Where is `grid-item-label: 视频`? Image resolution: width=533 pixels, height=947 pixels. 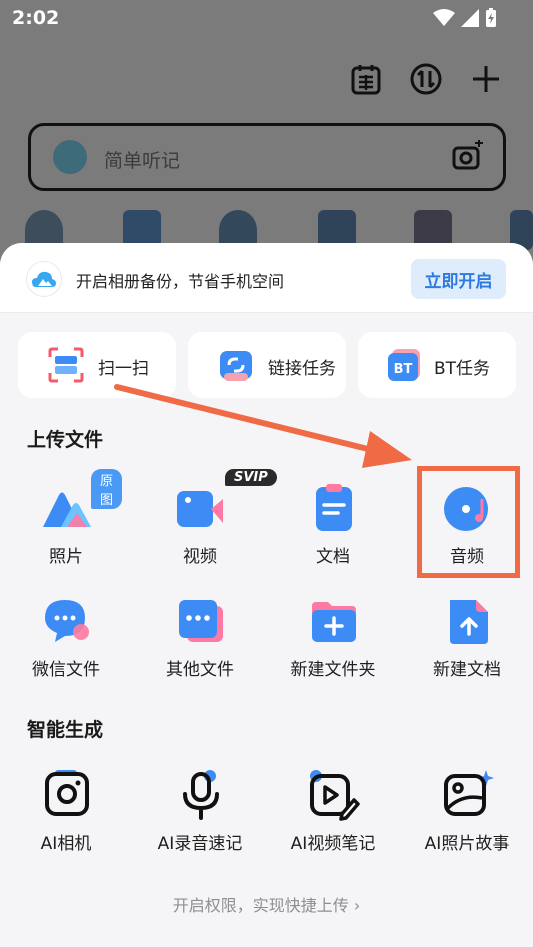
grid-item-label: 视频 is located at coordinates (200, 557).